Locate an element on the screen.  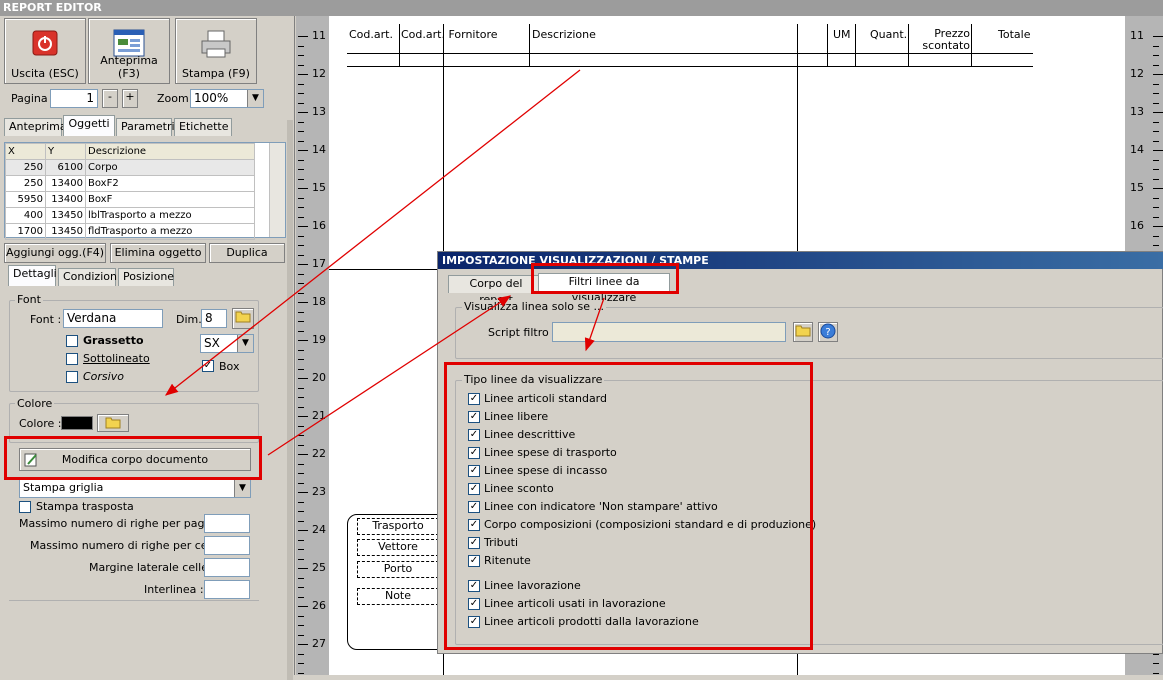
script-open-button is located at coordinates (803, 332).